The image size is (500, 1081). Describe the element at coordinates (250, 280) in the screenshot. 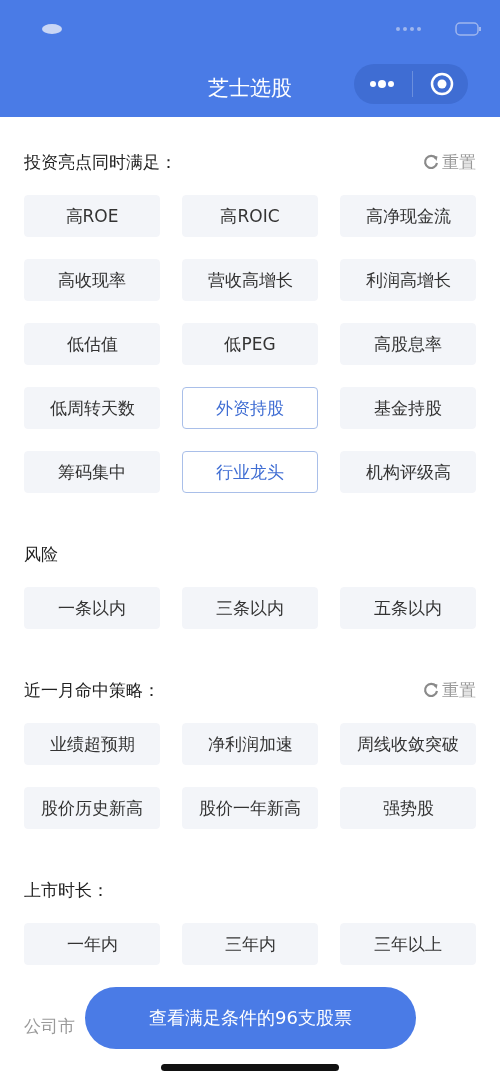

I see `filter-chip: 营收高增长` at that location.